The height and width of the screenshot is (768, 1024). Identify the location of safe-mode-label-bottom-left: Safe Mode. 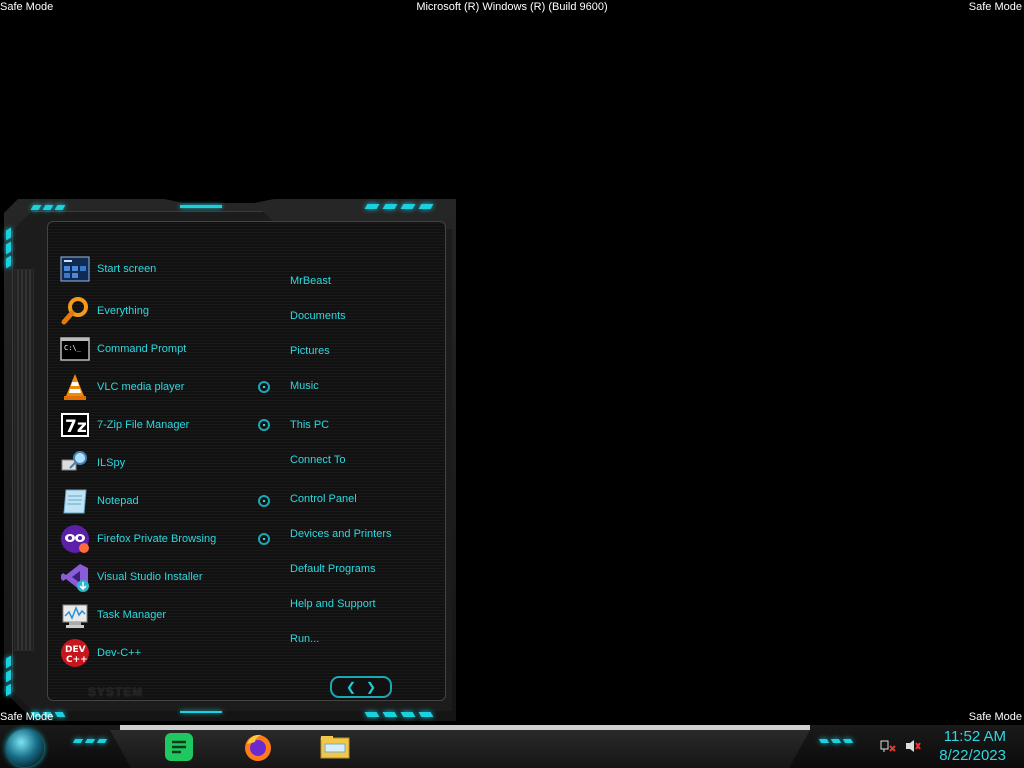
(27, 717).